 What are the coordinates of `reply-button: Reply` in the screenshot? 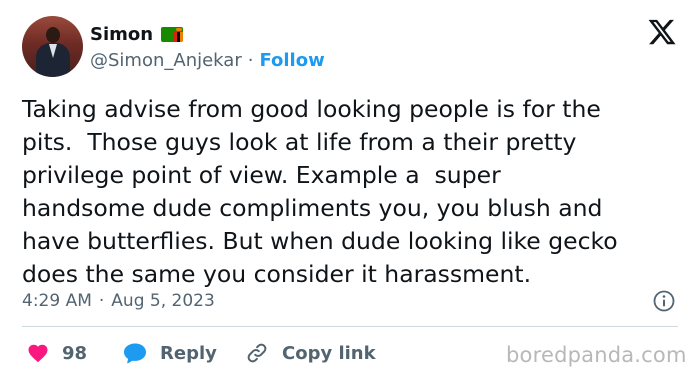 It's located at (169, 353).